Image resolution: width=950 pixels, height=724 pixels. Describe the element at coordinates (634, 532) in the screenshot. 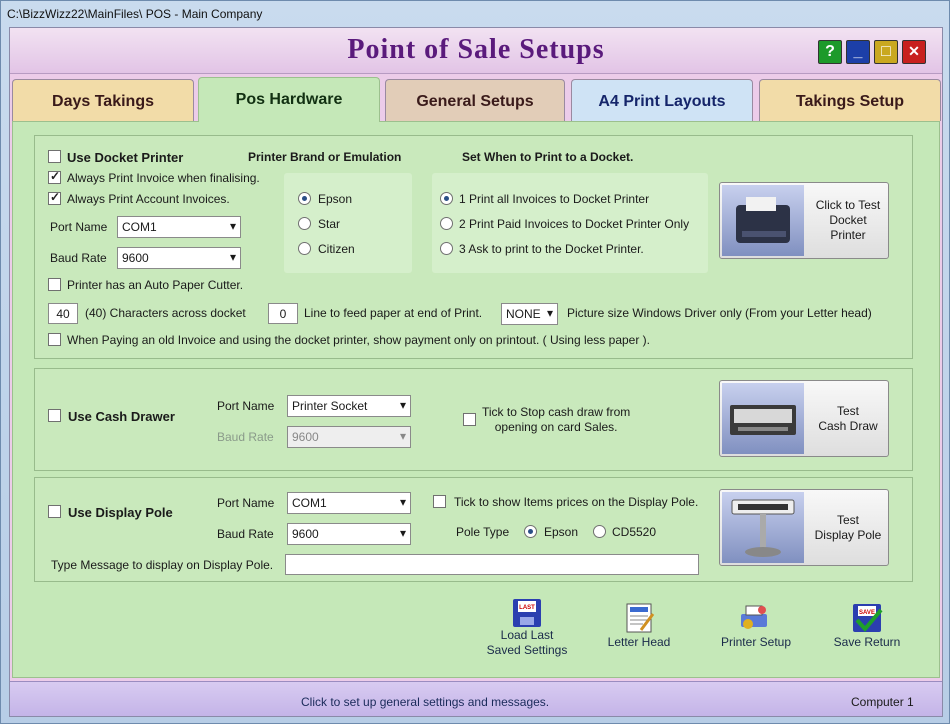

I see `pole-type-cd5520-label: CD5520` at that location.